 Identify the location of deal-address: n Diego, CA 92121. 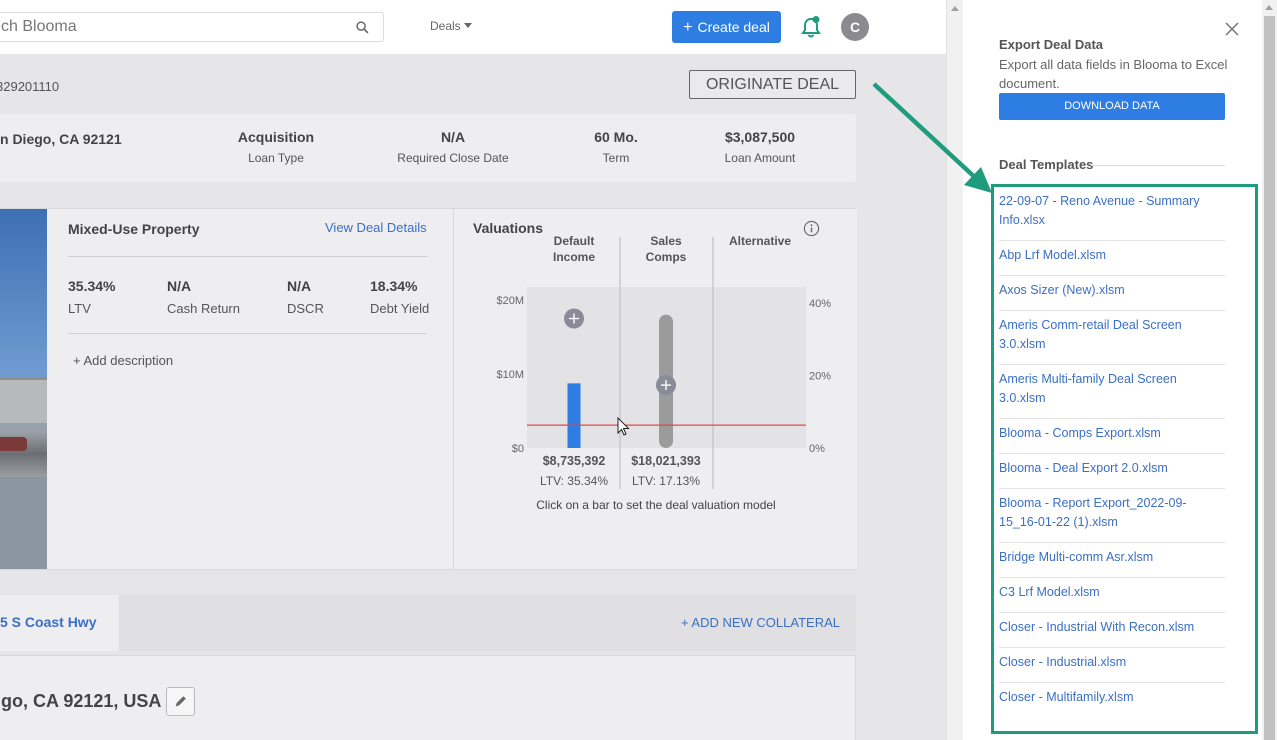
(61, 139).